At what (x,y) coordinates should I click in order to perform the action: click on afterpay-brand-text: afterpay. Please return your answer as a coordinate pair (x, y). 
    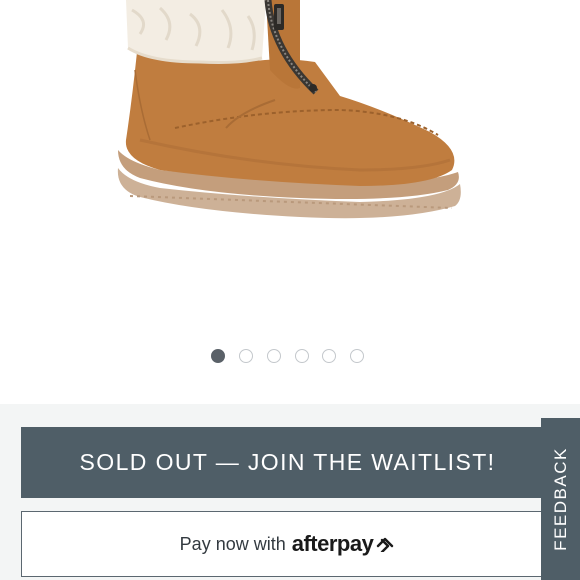
    Looking at the image, I should click on (332, 543).